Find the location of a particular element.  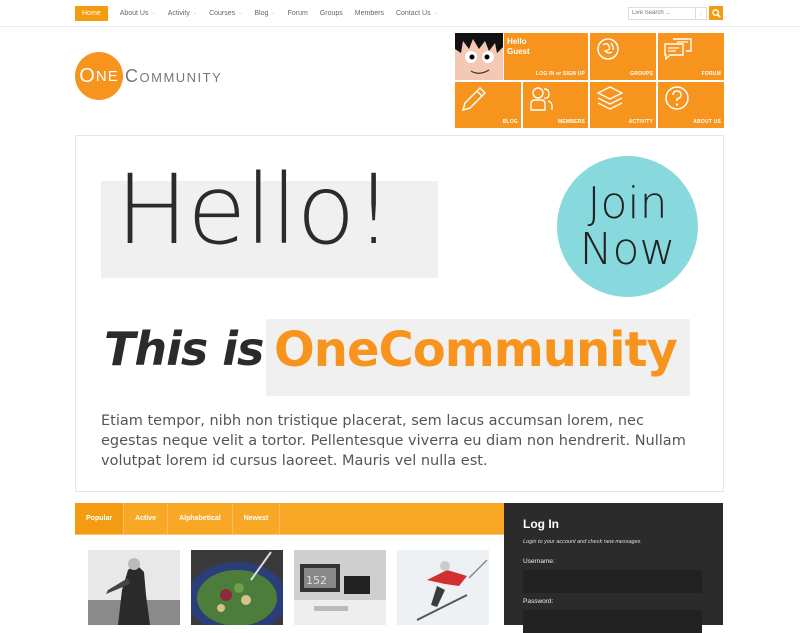

nav-activity: Activity ⌄ is located at coordinates (182, 13).